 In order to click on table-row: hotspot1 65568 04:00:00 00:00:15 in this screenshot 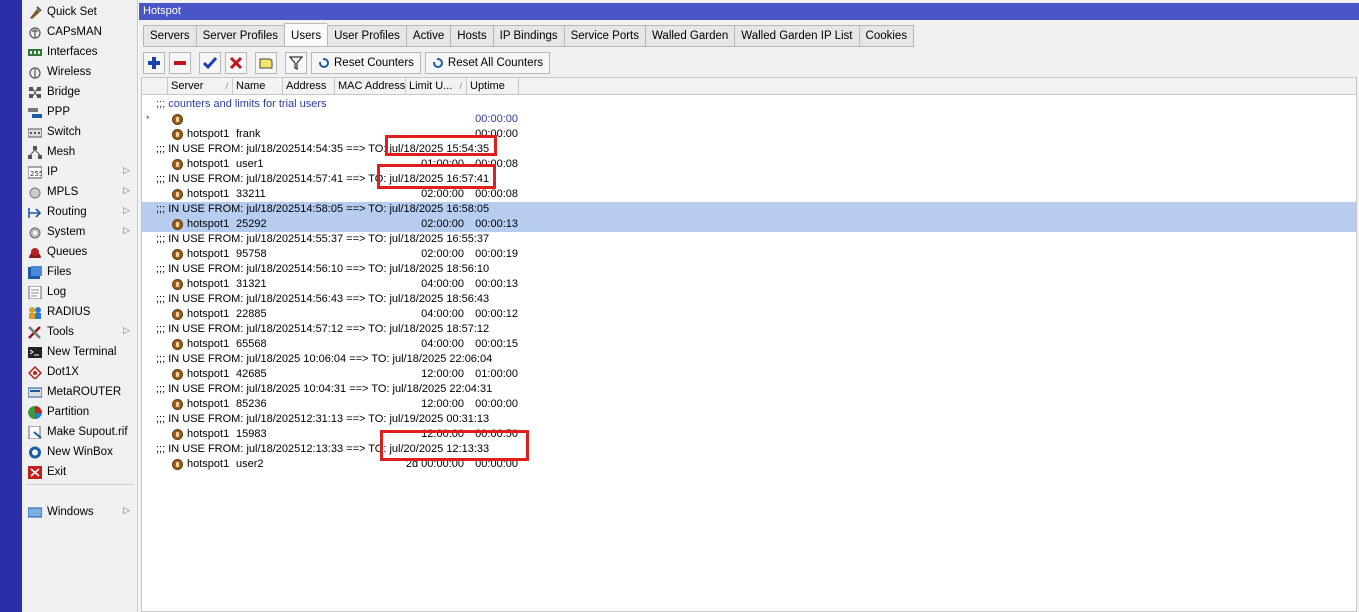, I will do `click(749, 344)`.